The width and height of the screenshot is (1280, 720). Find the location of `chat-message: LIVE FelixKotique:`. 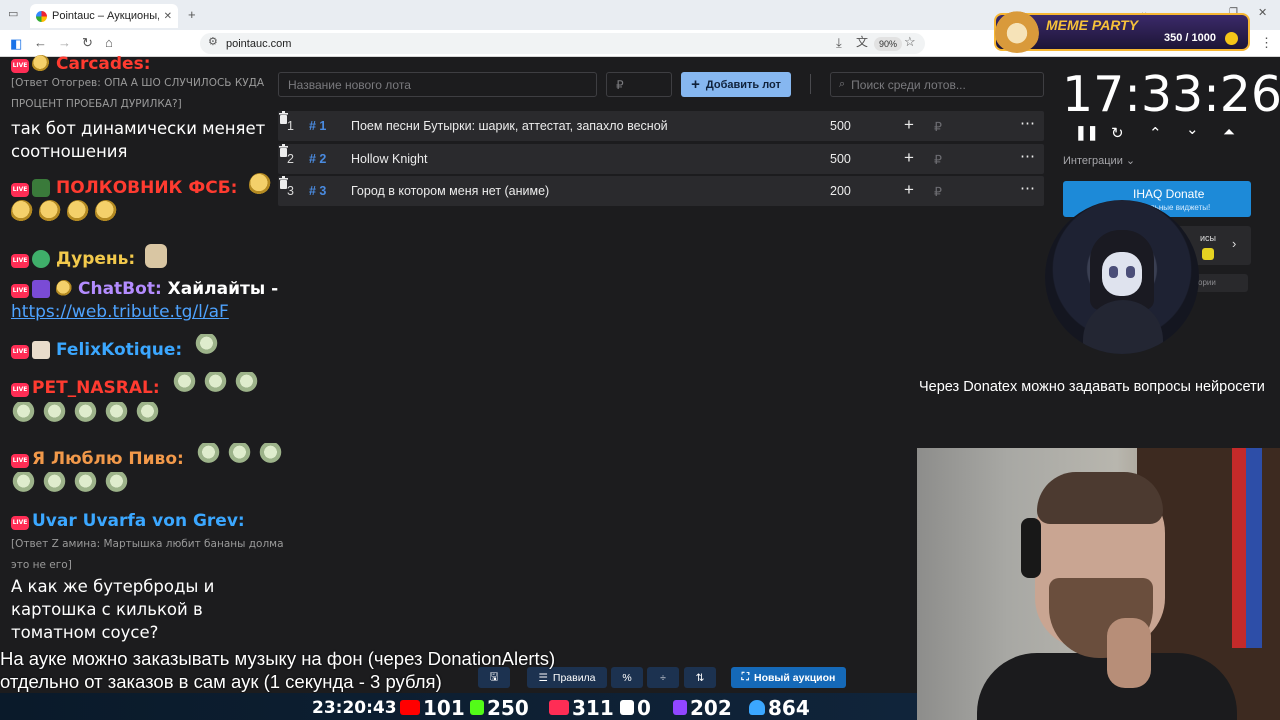

chat-message: LIVE FelixKotique: is located at coordinates (118, 347).